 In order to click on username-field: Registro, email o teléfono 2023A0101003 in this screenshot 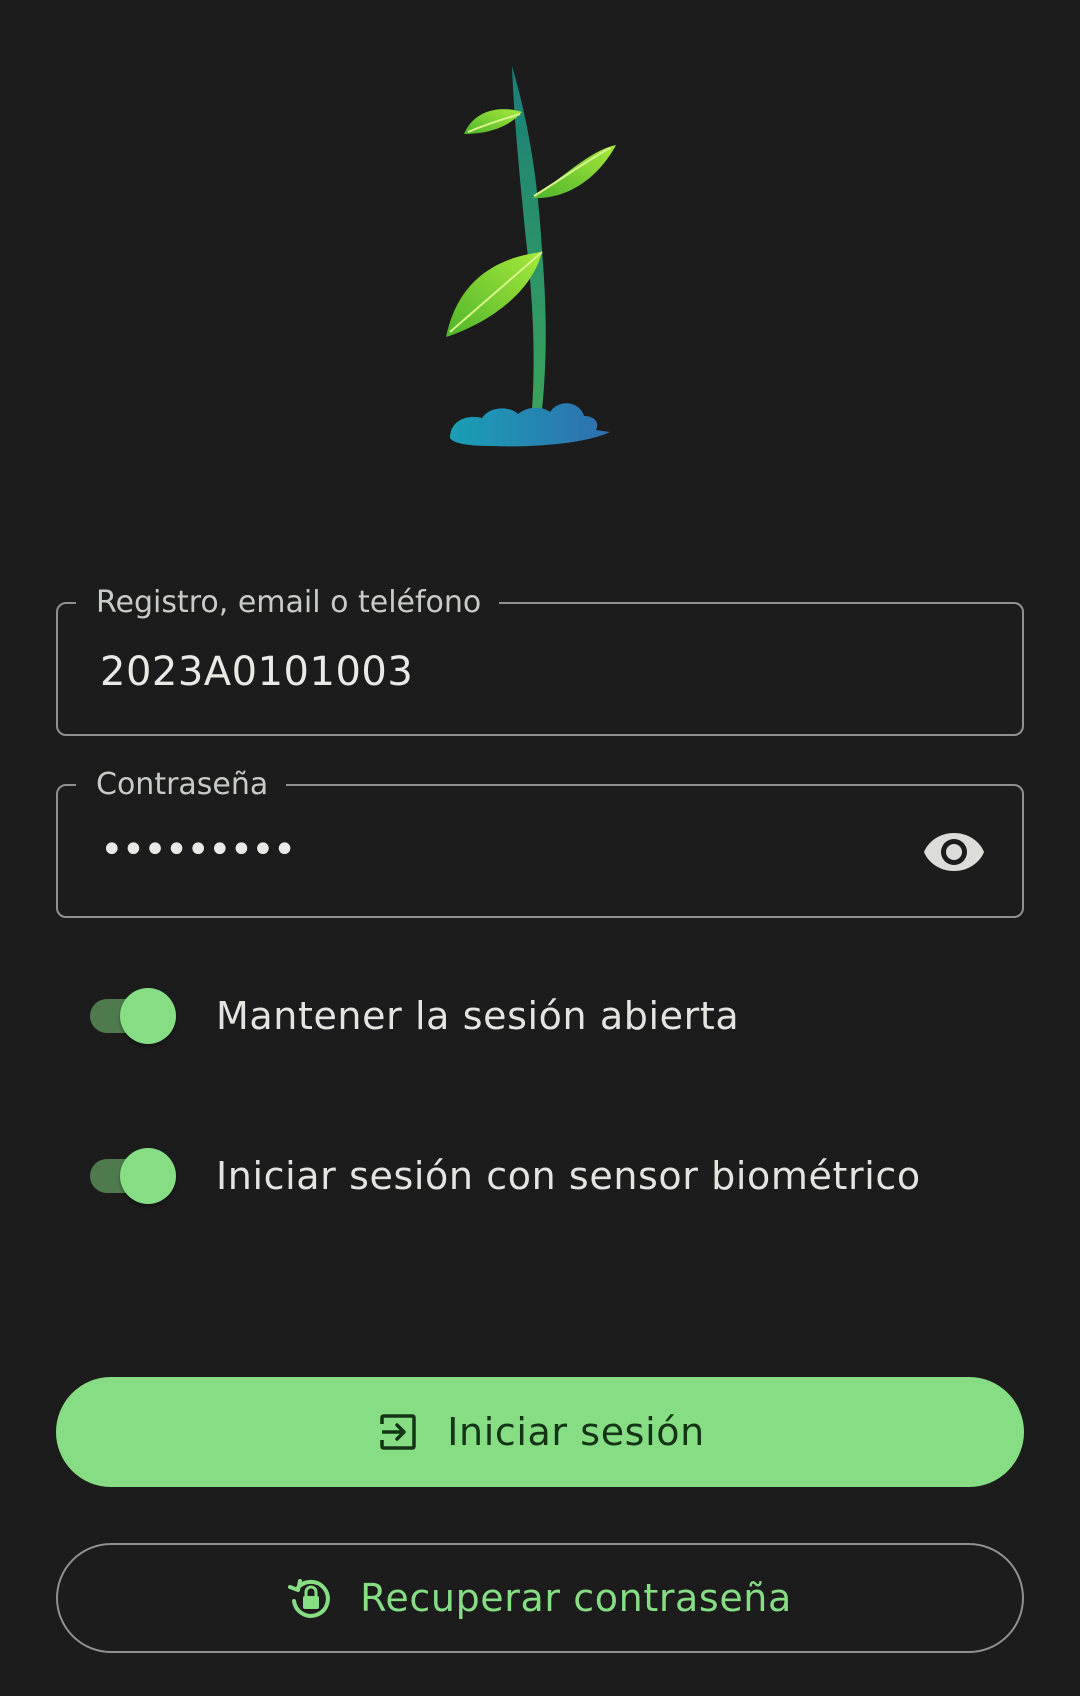, I will do `click(540, 660)`.